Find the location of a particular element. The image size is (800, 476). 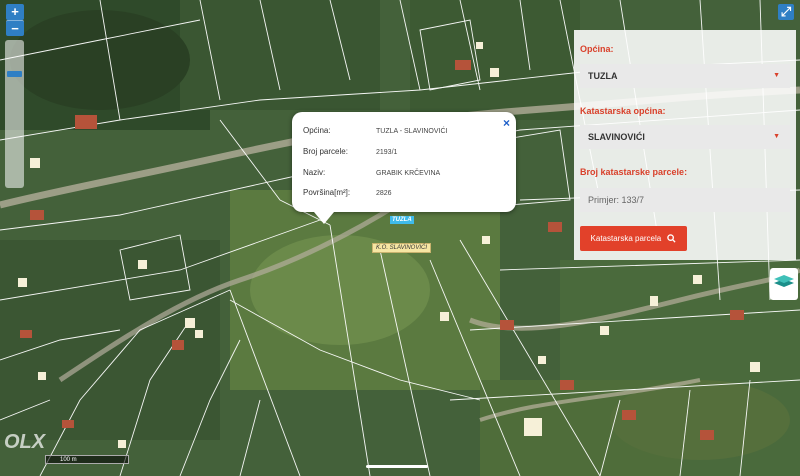

popup-value: 2193/1 is located at coordinates (387, 152).